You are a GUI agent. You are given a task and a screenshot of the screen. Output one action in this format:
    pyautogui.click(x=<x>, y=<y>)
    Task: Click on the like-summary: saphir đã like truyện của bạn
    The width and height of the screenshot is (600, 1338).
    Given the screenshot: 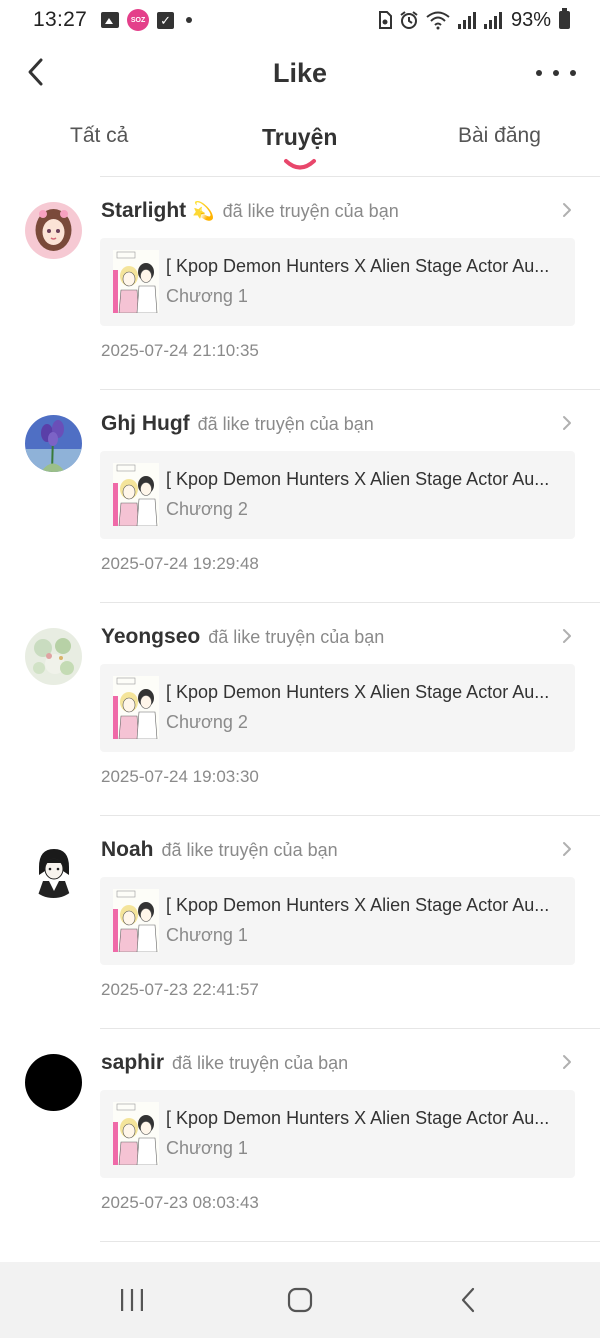 What is the action you would take?
    pyautogui.click(x=224, y=1063)
    